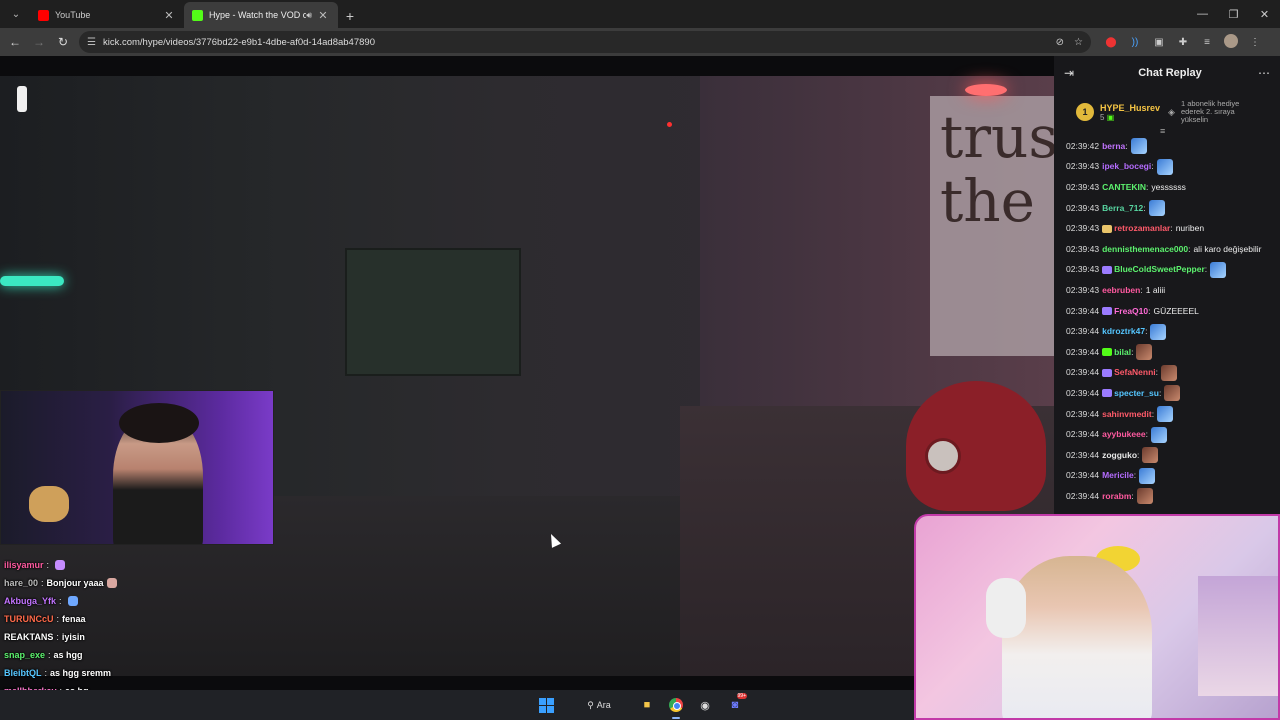  What do you see at coordinates (63, 42) in the screenshot?
I see `reload-icon: ↻` at bounding box center [63, 42].